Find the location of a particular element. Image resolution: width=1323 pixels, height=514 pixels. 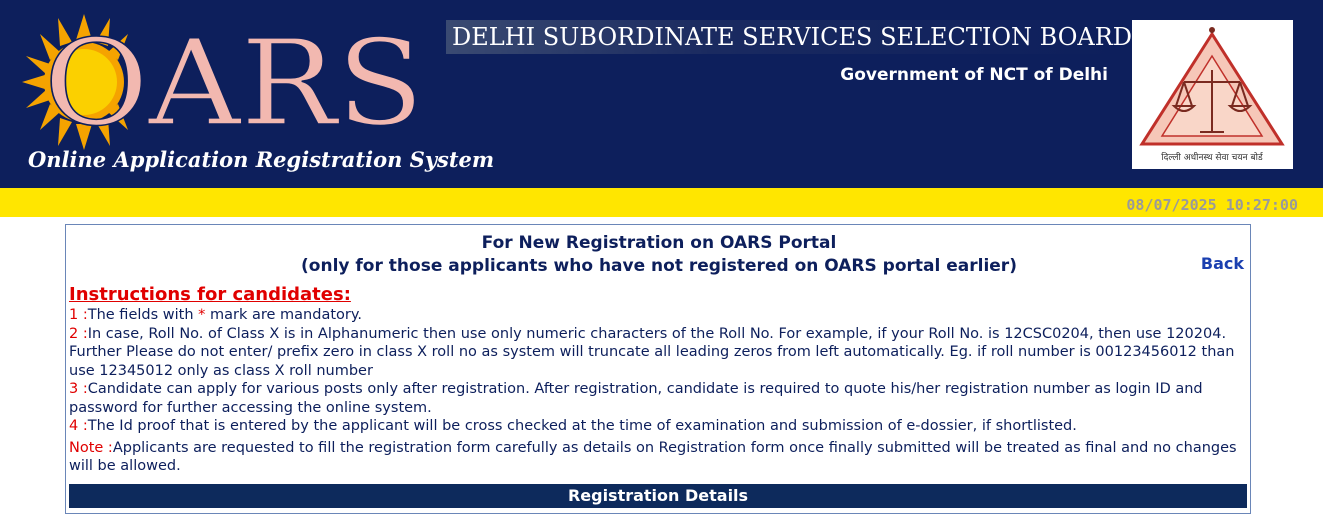

dot-icon is located at coordinates (1212, 30).